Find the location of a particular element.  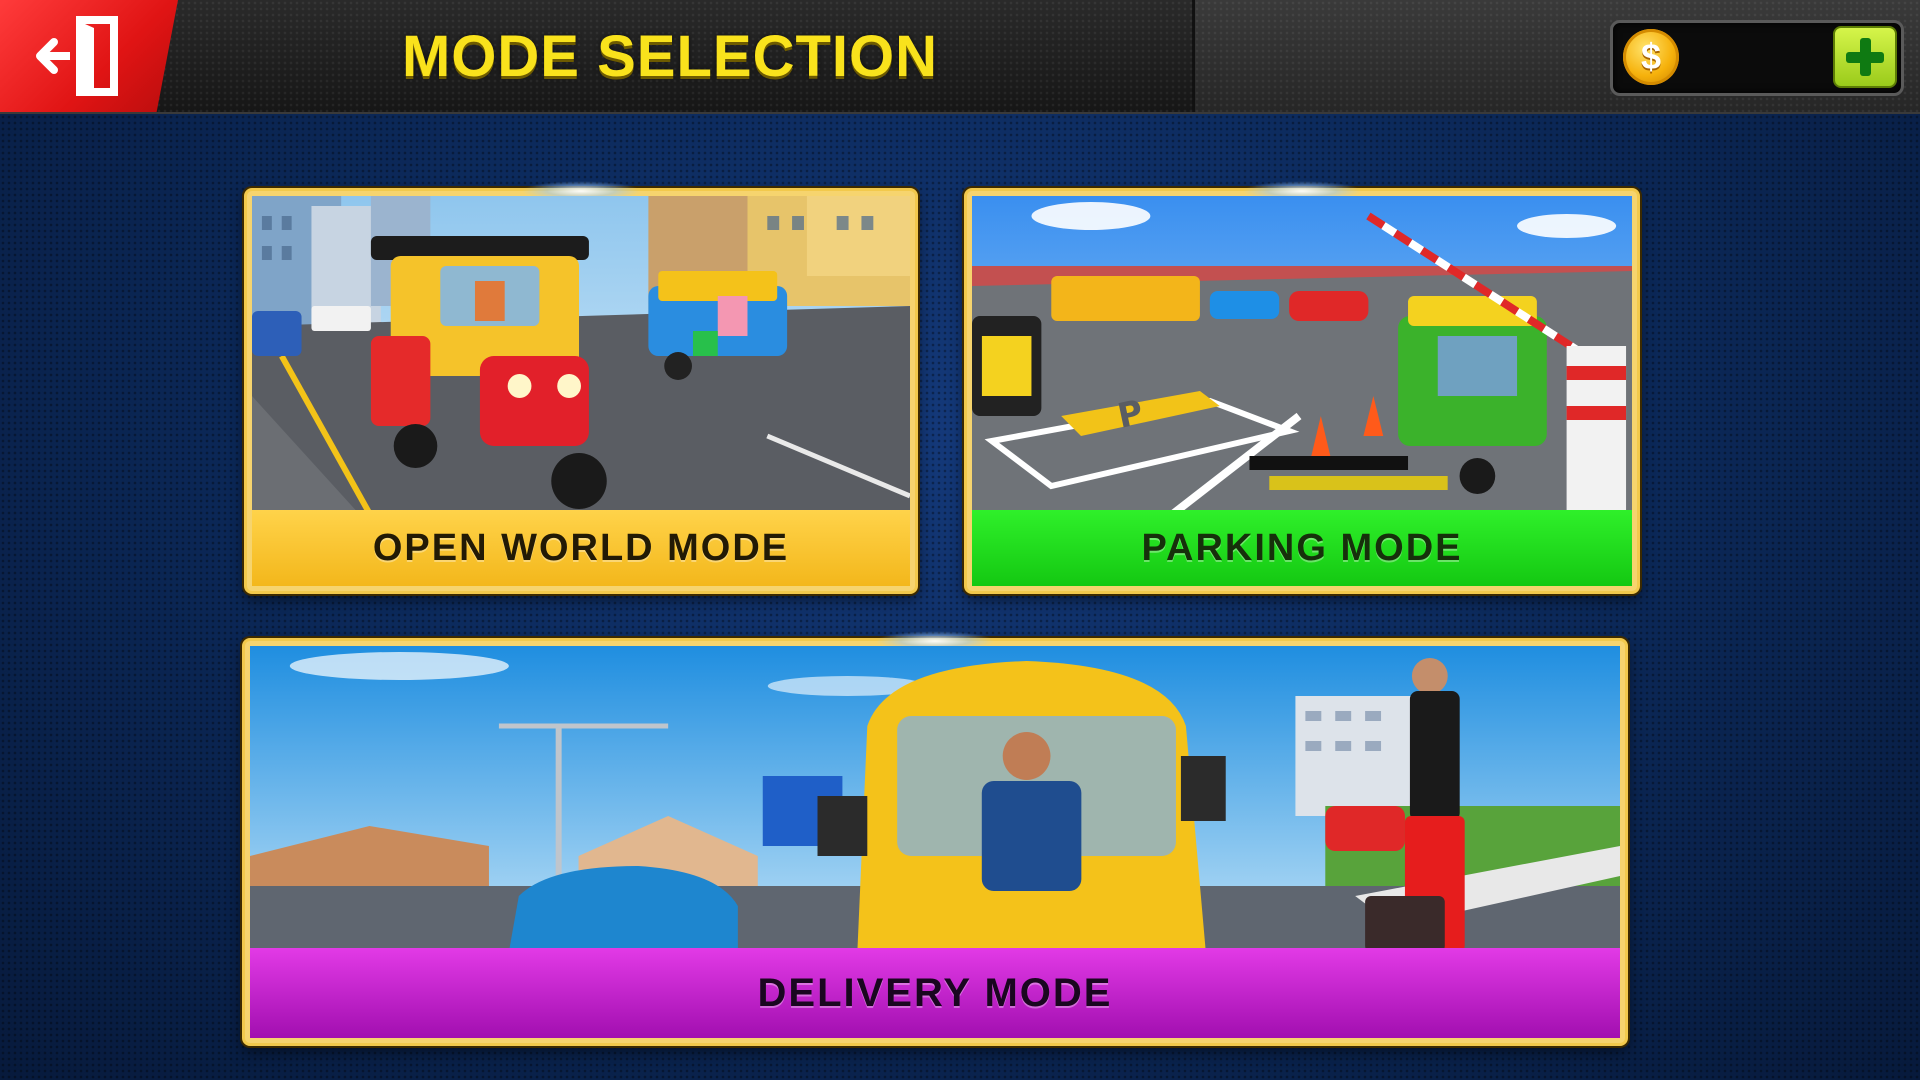

open-world-mode-label: OPEN WORLD MODE is located at coordinates (581, 548).